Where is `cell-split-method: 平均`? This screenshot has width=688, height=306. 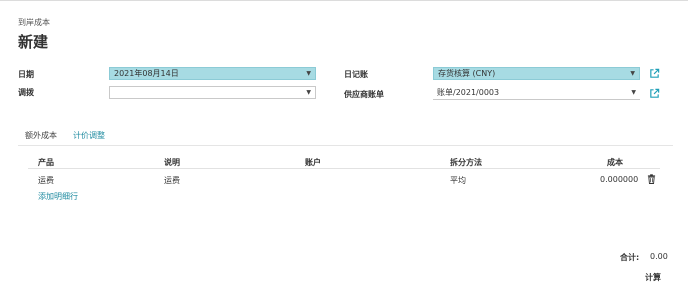
cell-split-method: 平均 is located at coordinates (458, 180).